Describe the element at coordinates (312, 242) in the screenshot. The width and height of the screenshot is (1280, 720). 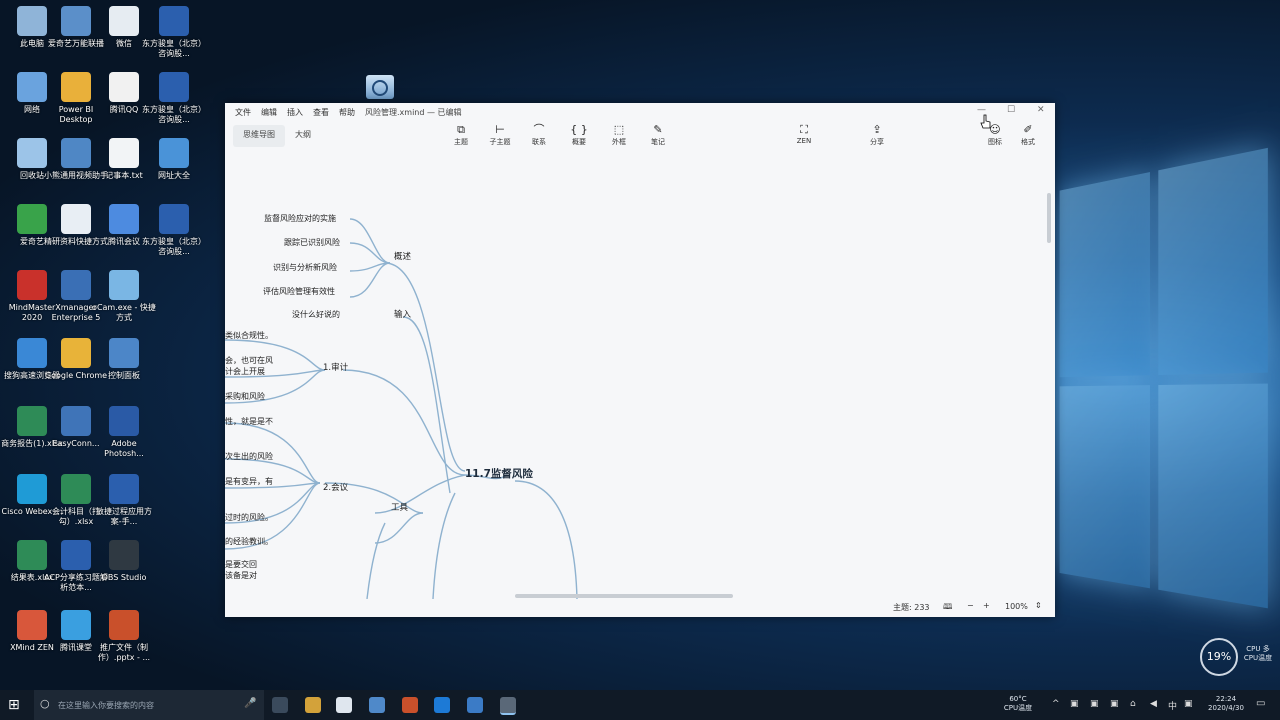
I see `overview-item: 跟踪已识别风险` at that location.